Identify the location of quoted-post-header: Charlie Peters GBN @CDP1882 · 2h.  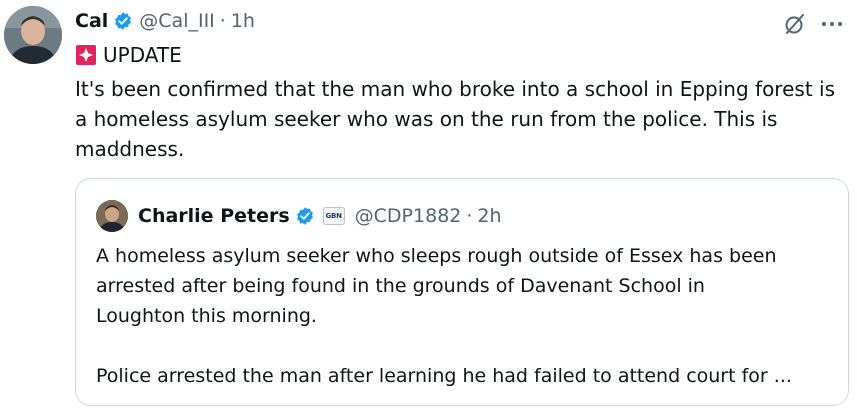
(299, 216).